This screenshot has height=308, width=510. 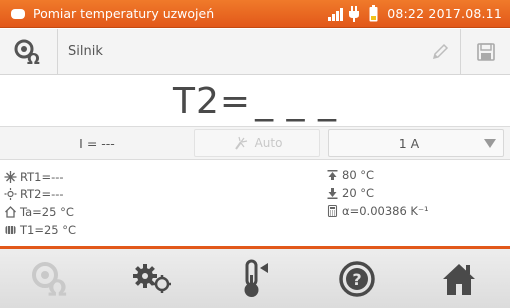 I want to click on save-button, so click(x=485, y=51).